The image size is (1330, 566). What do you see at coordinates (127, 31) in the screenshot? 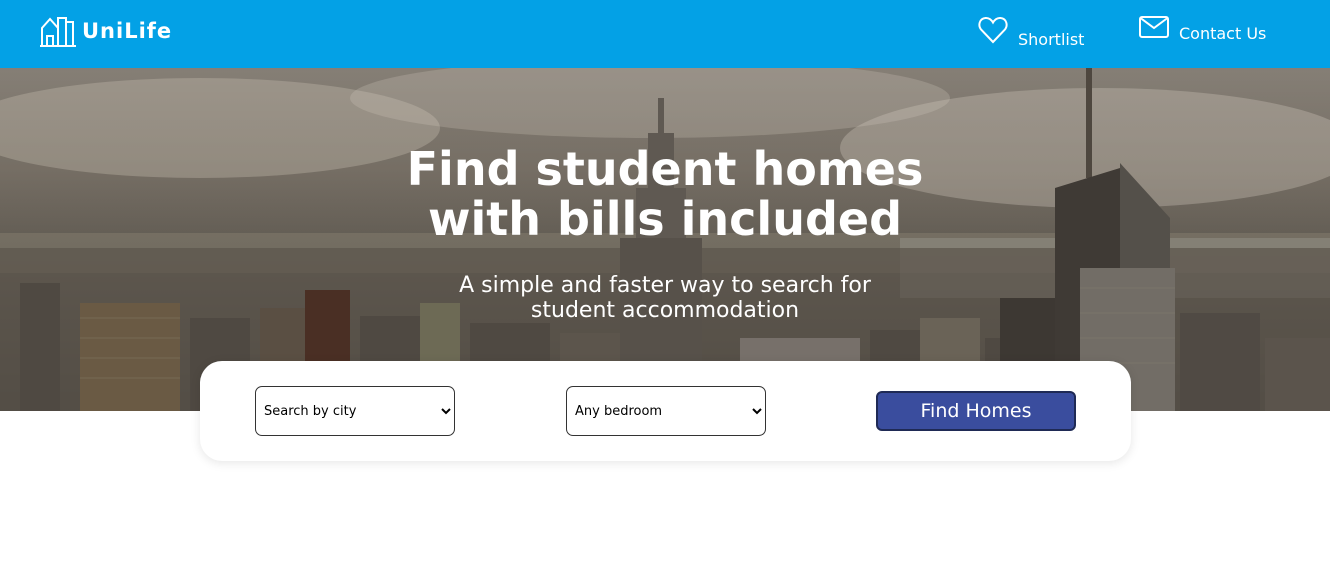
I see `brand-name: UniLife` at bounding box center [127, 31].